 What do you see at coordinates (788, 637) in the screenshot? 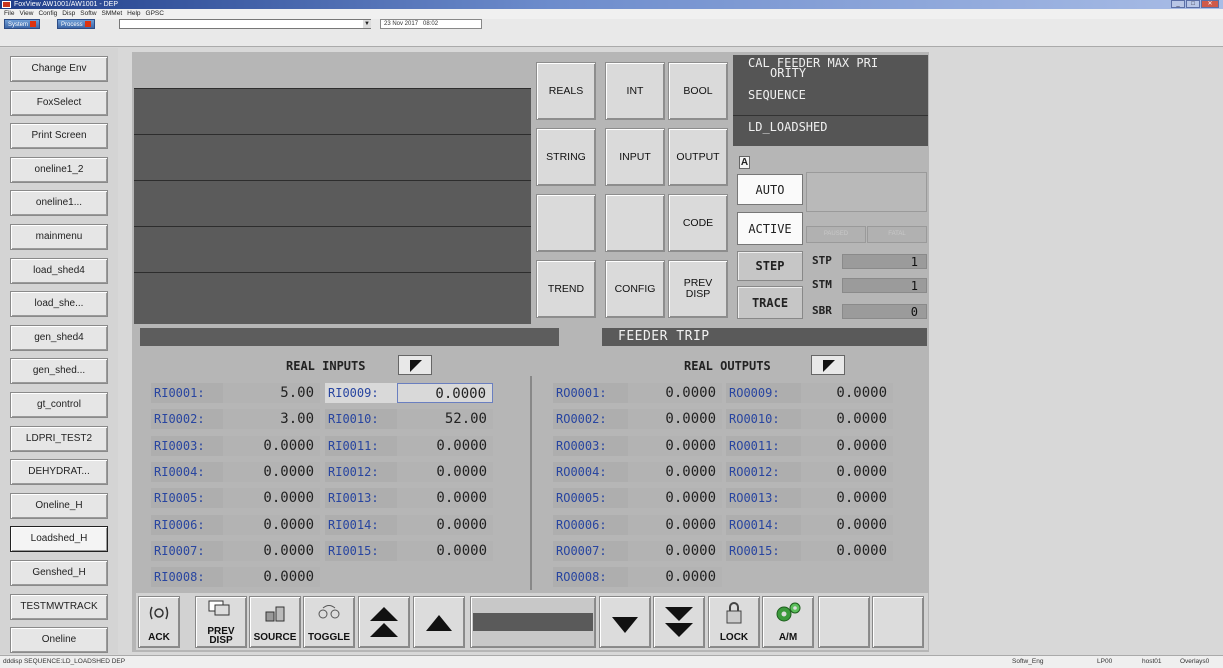
I see `am-label: A/M` at bounding box center [788, 637].